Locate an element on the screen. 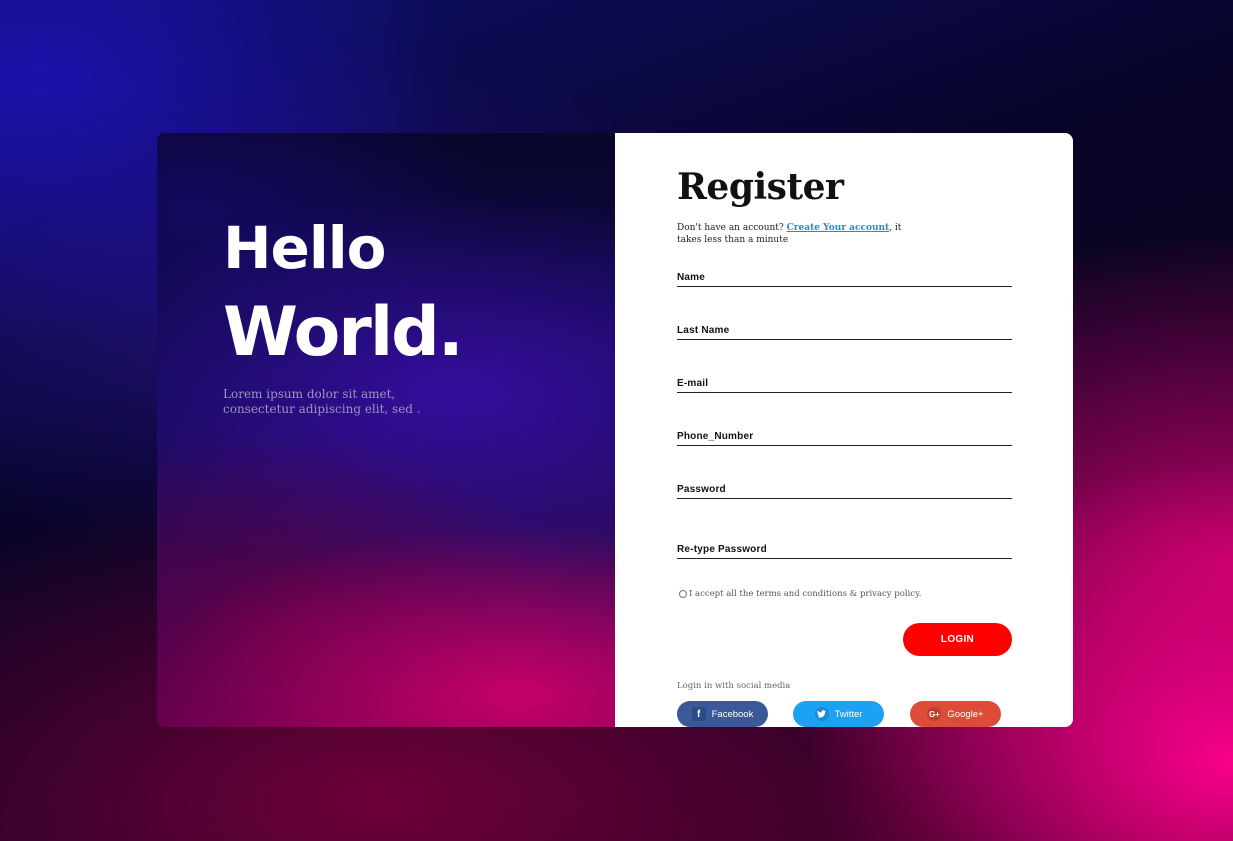 Image resolution: width=1233 pixels, height=841 pixels. hero-title-line1: Hello is located at coordinates (304, 248).